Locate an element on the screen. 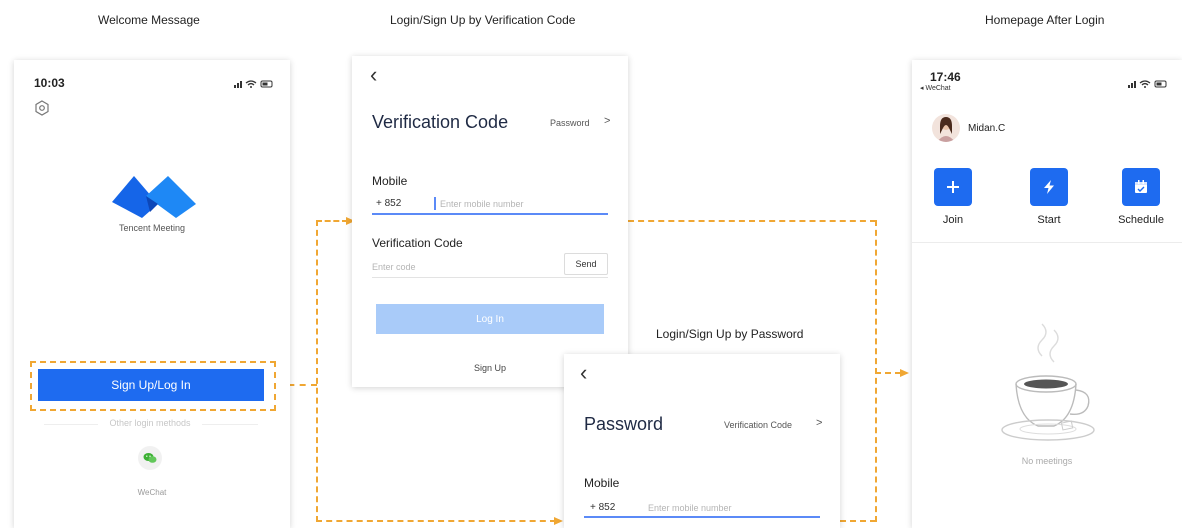 Image resolution: width=1182 pixels, height=528 pixels. caption-homepage: Homepage After Login is located at coordinates (1045, 20).